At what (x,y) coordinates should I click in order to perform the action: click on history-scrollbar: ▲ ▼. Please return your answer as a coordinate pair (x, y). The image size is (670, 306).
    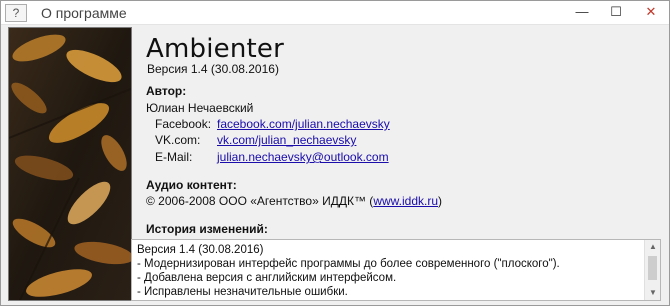
    Looking at the image, I should click on (652, 270).